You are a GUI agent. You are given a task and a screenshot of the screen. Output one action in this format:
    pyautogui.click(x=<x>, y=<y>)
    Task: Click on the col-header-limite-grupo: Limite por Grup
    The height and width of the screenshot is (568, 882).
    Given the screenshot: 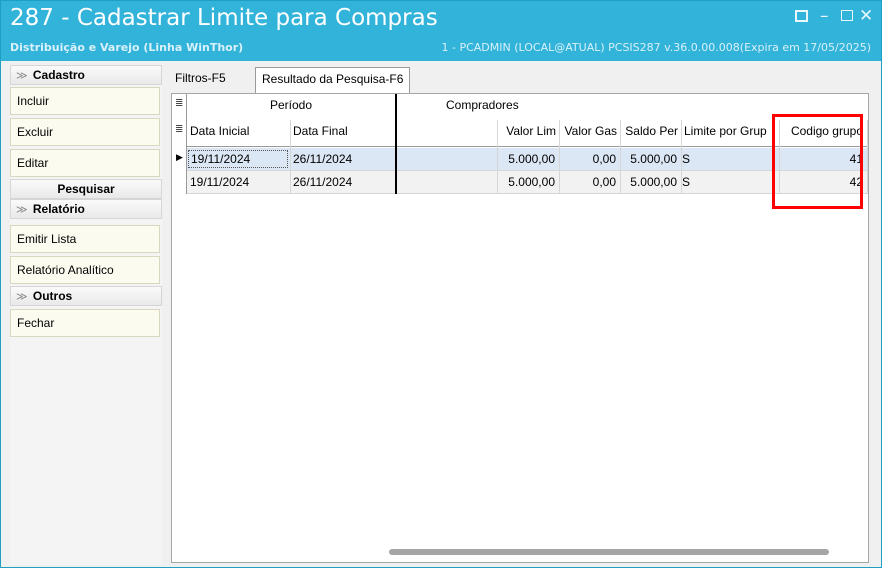 What is the action you would take?
    pyautogui.click(x=729, y=131)
    